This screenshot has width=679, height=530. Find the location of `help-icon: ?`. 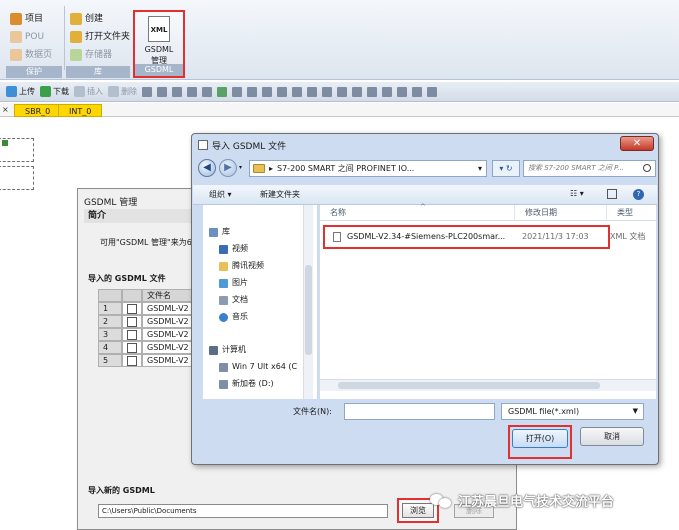

help-icon: ? is located at coordinates (638, 194).